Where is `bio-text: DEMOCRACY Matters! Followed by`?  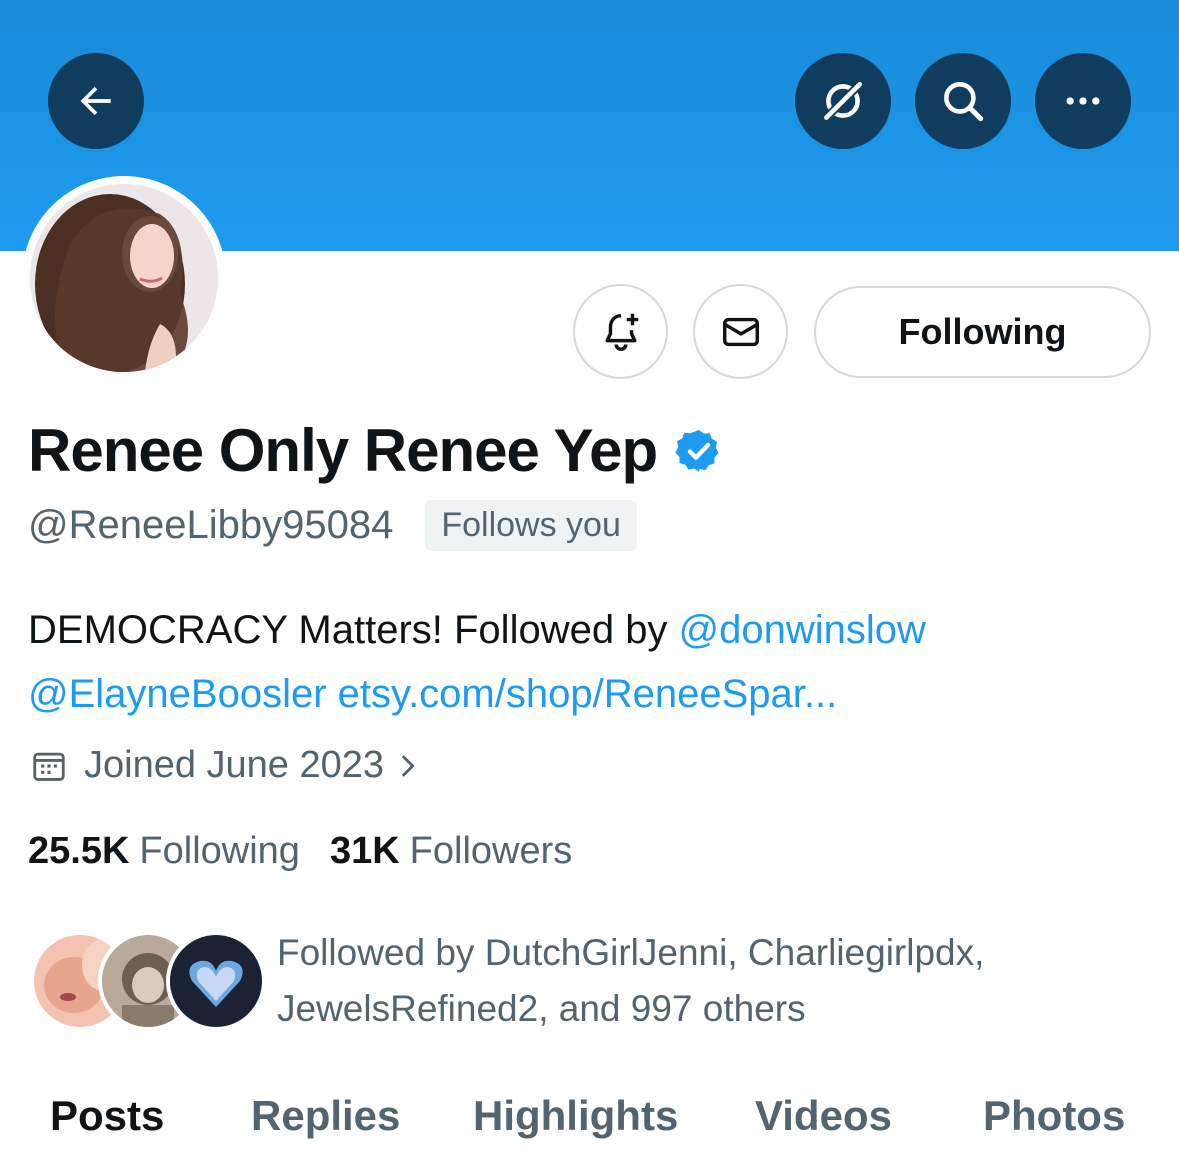
bio-text: DEMOCRACY Matters! Followed by is located at coordinates (353, 630).